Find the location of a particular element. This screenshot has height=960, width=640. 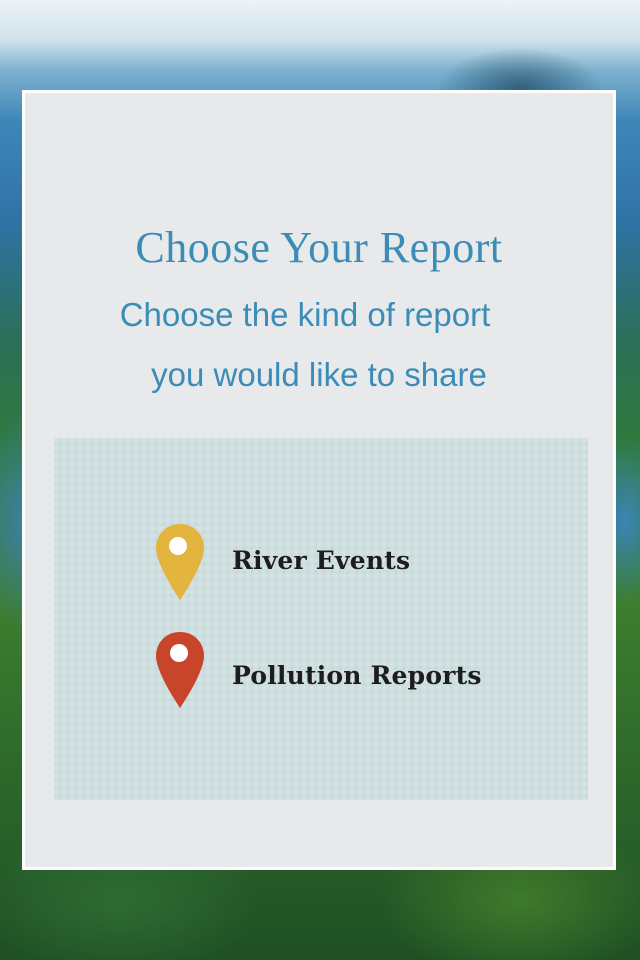

pollution-reports-option: Pollution Reports is located at coordinates (318, 670).